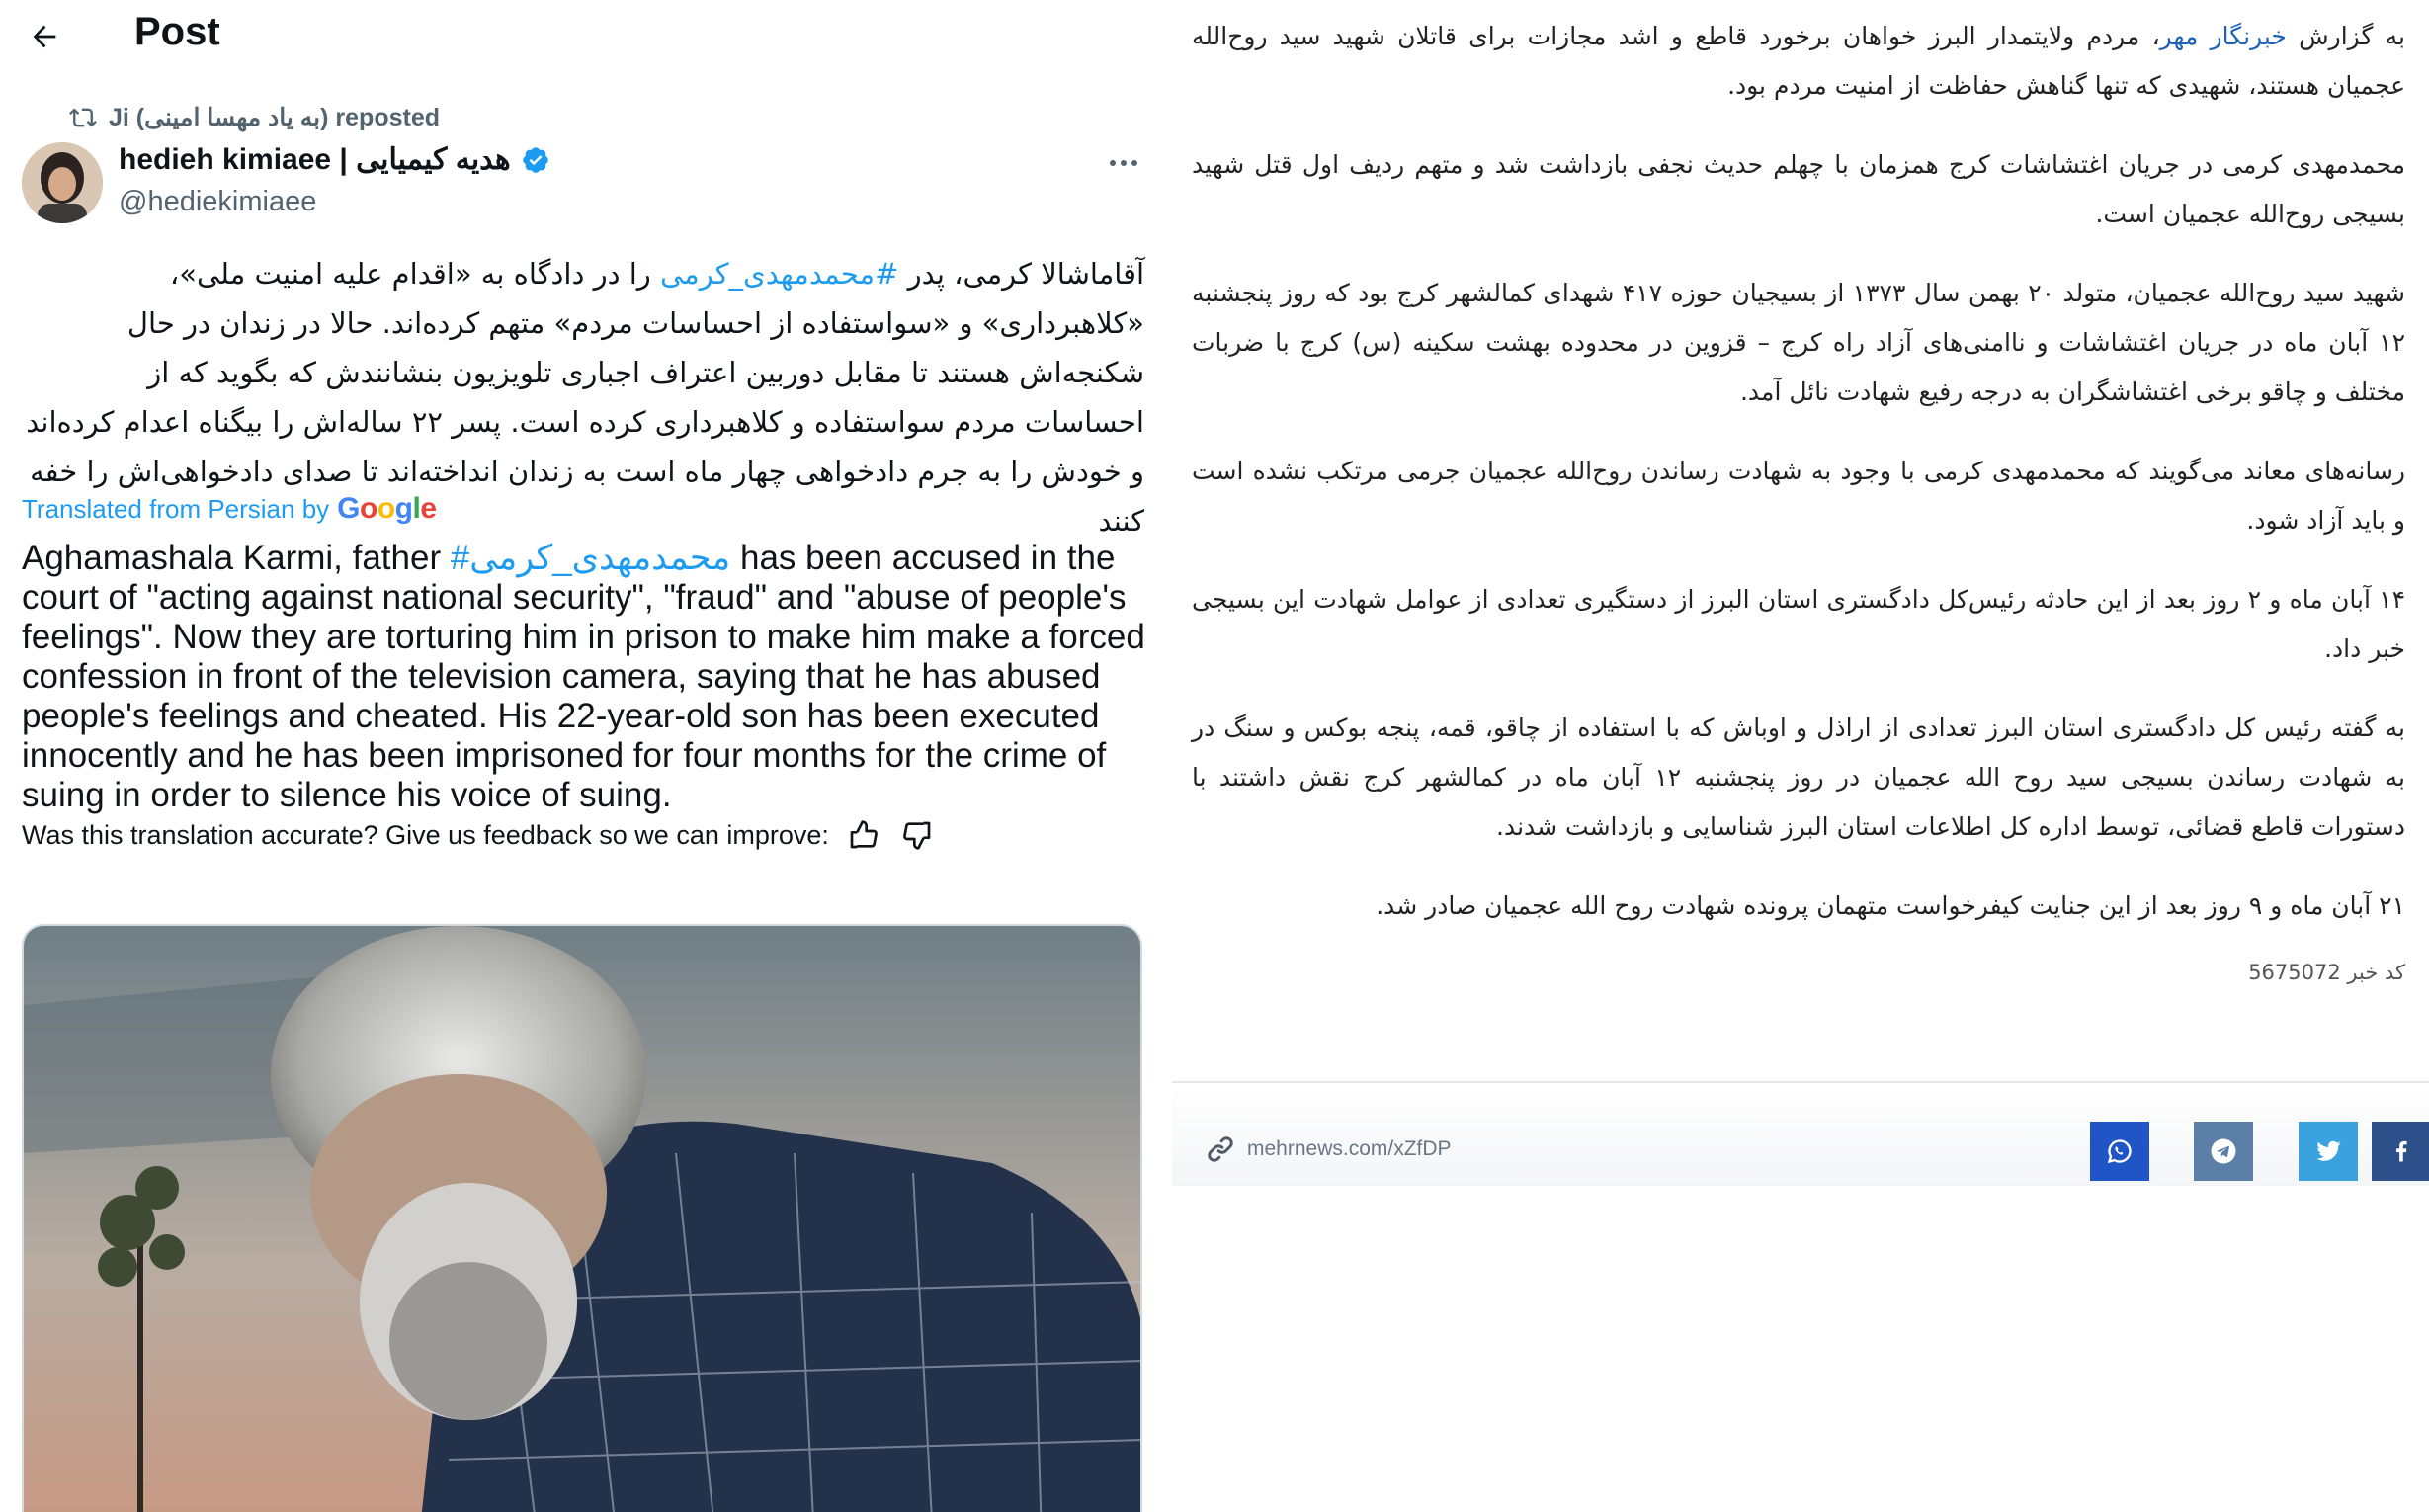 The image size is (2429, 1512). I want to click on post-text-fa-part1: آقاماشالا کرمی، پدر, so click(1021, 274).